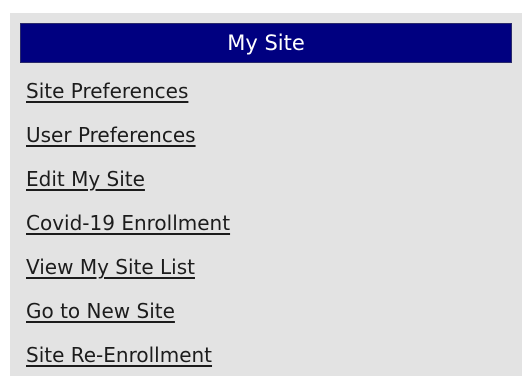  Describe the element at coordinates (100, 311) in the screenshot. I see `go-to-new-site-link: Go to New Site` at that location.